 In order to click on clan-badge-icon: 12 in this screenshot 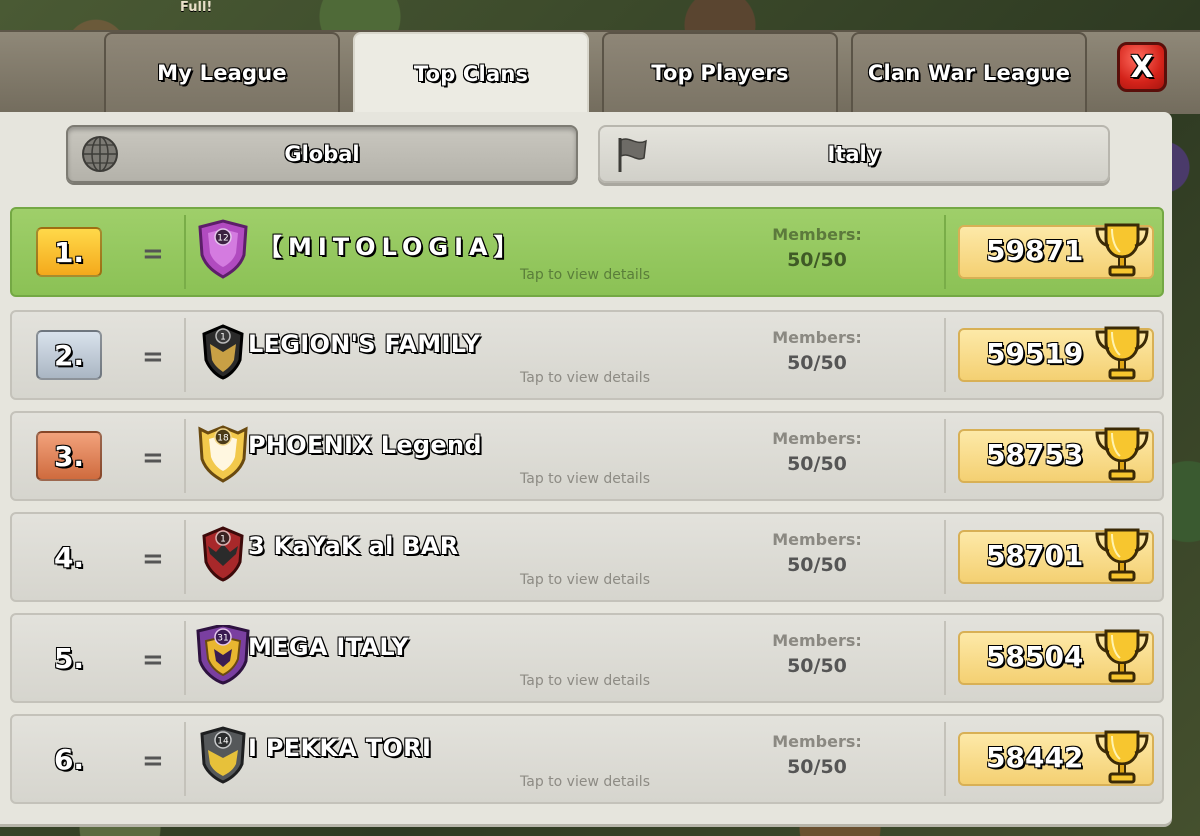, I will do `click(223, 249)`.